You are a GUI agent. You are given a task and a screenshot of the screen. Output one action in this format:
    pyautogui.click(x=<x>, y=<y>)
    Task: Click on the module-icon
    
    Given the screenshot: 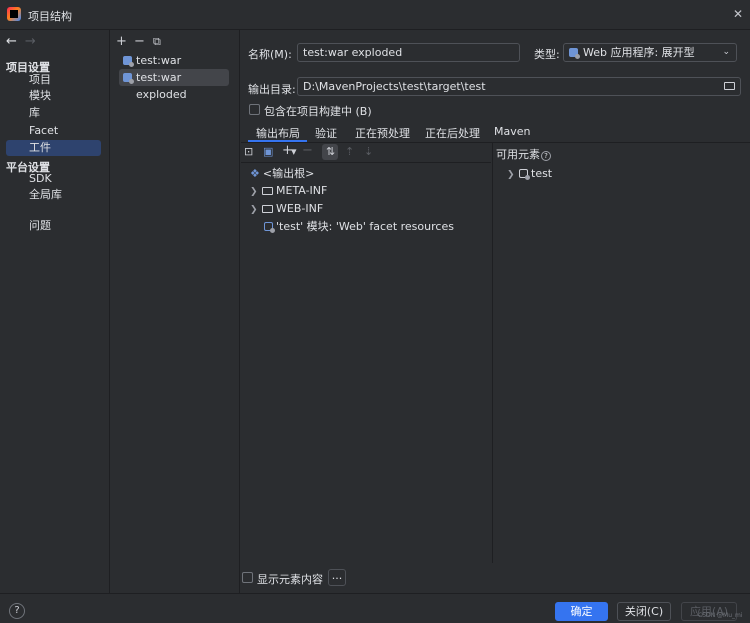 What is the action you would take?
    pyautogui.click(x=269, y=227)
    